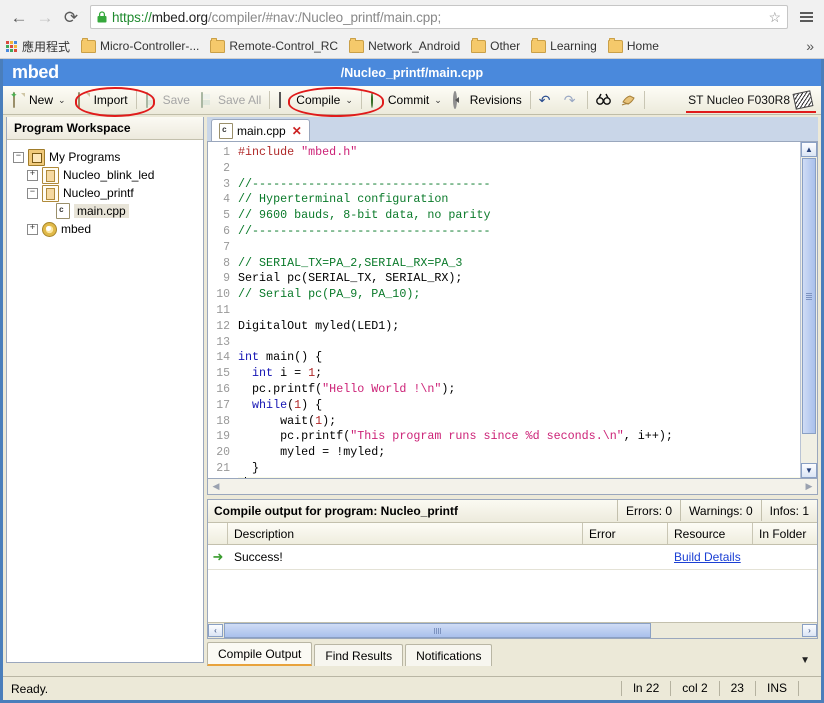 The height and width of the screenshot is (703, 824). What do you see at coordinates (721, 688) in the screenshot?
I see `status-fields: ln 22 col 2 23 INS` at bounding box center [721, 688].